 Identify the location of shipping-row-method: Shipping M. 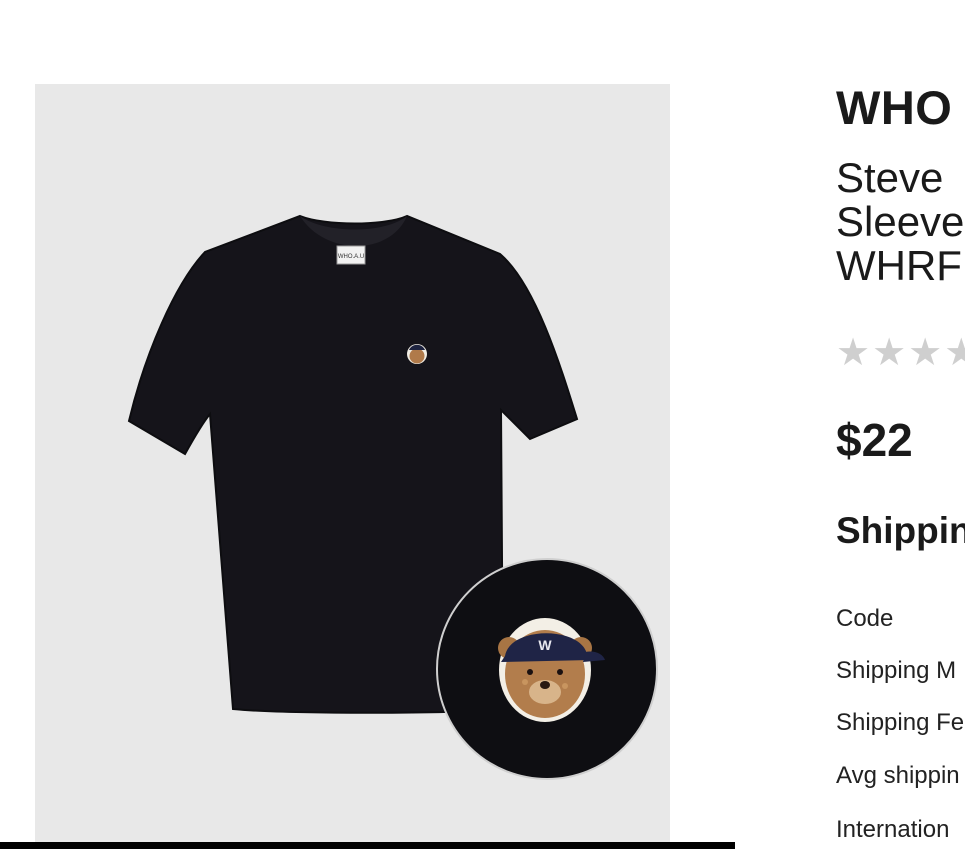
(896, 670).